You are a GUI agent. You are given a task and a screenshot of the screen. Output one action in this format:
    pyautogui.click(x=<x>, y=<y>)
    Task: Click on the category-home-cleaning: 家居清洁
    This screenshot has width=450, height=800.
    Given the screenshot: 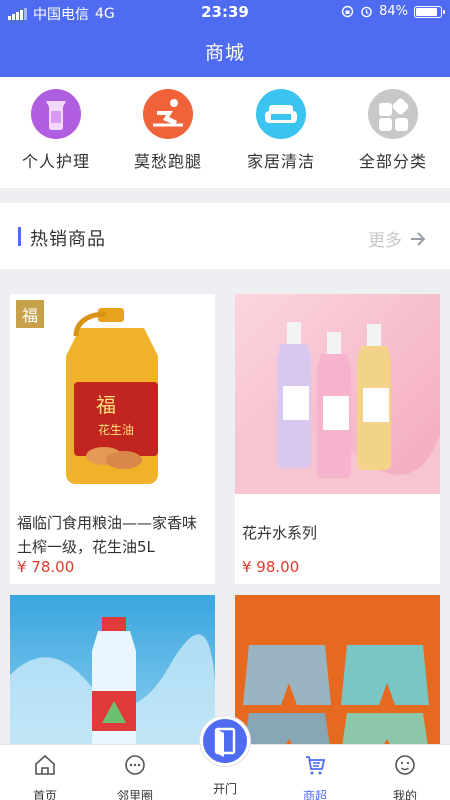 What is the action you would take?
    pyautogui.click(x=281, y=130)
    